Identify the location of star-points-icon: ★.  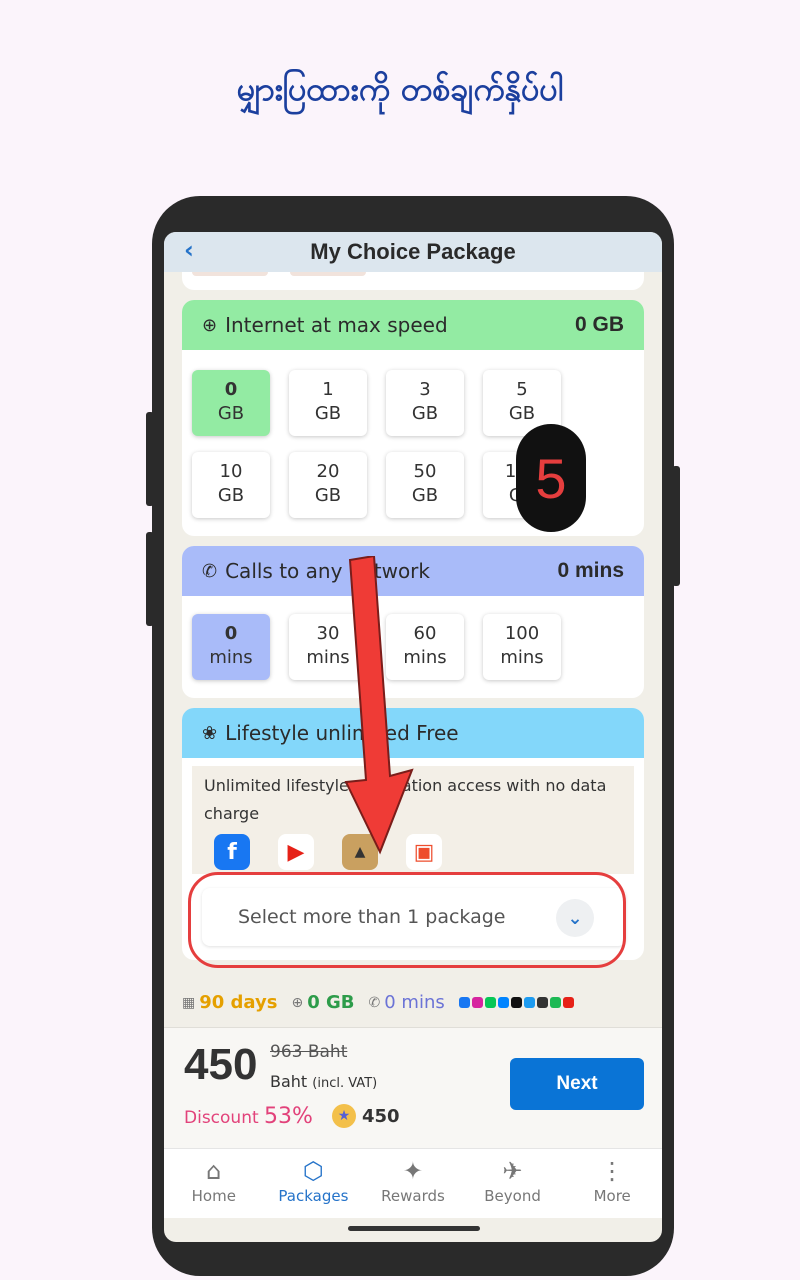
(344, 1116).